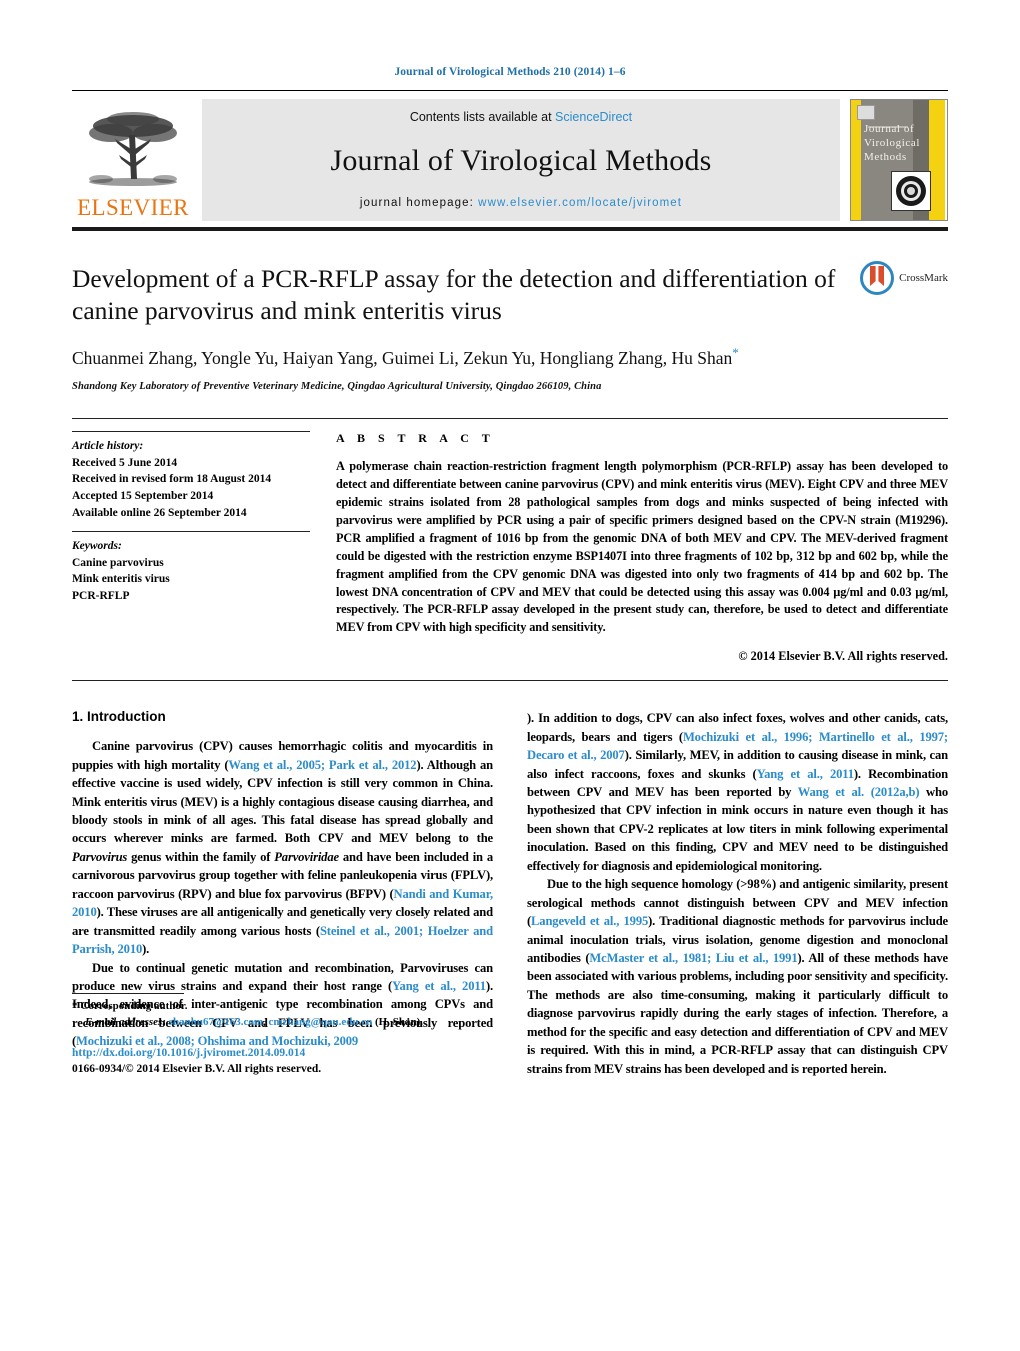 This screenshot has height=1351, width=1020. Describe the element at coordinates (143, 495) in the screenshot. I see `history-item: Accepted 15 September 2014` at that location.